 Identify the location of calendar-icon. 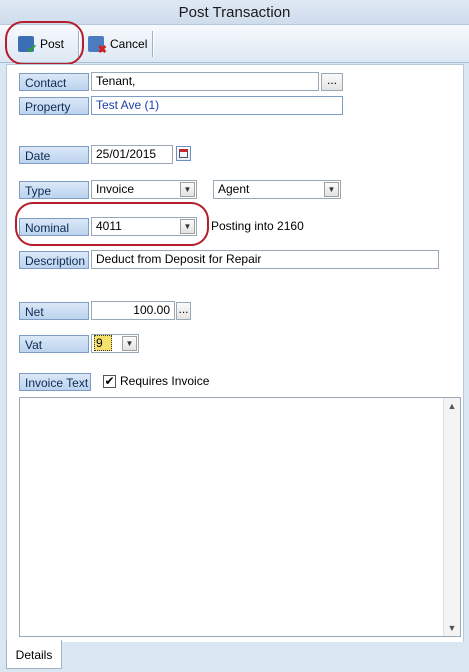
(183, 153).